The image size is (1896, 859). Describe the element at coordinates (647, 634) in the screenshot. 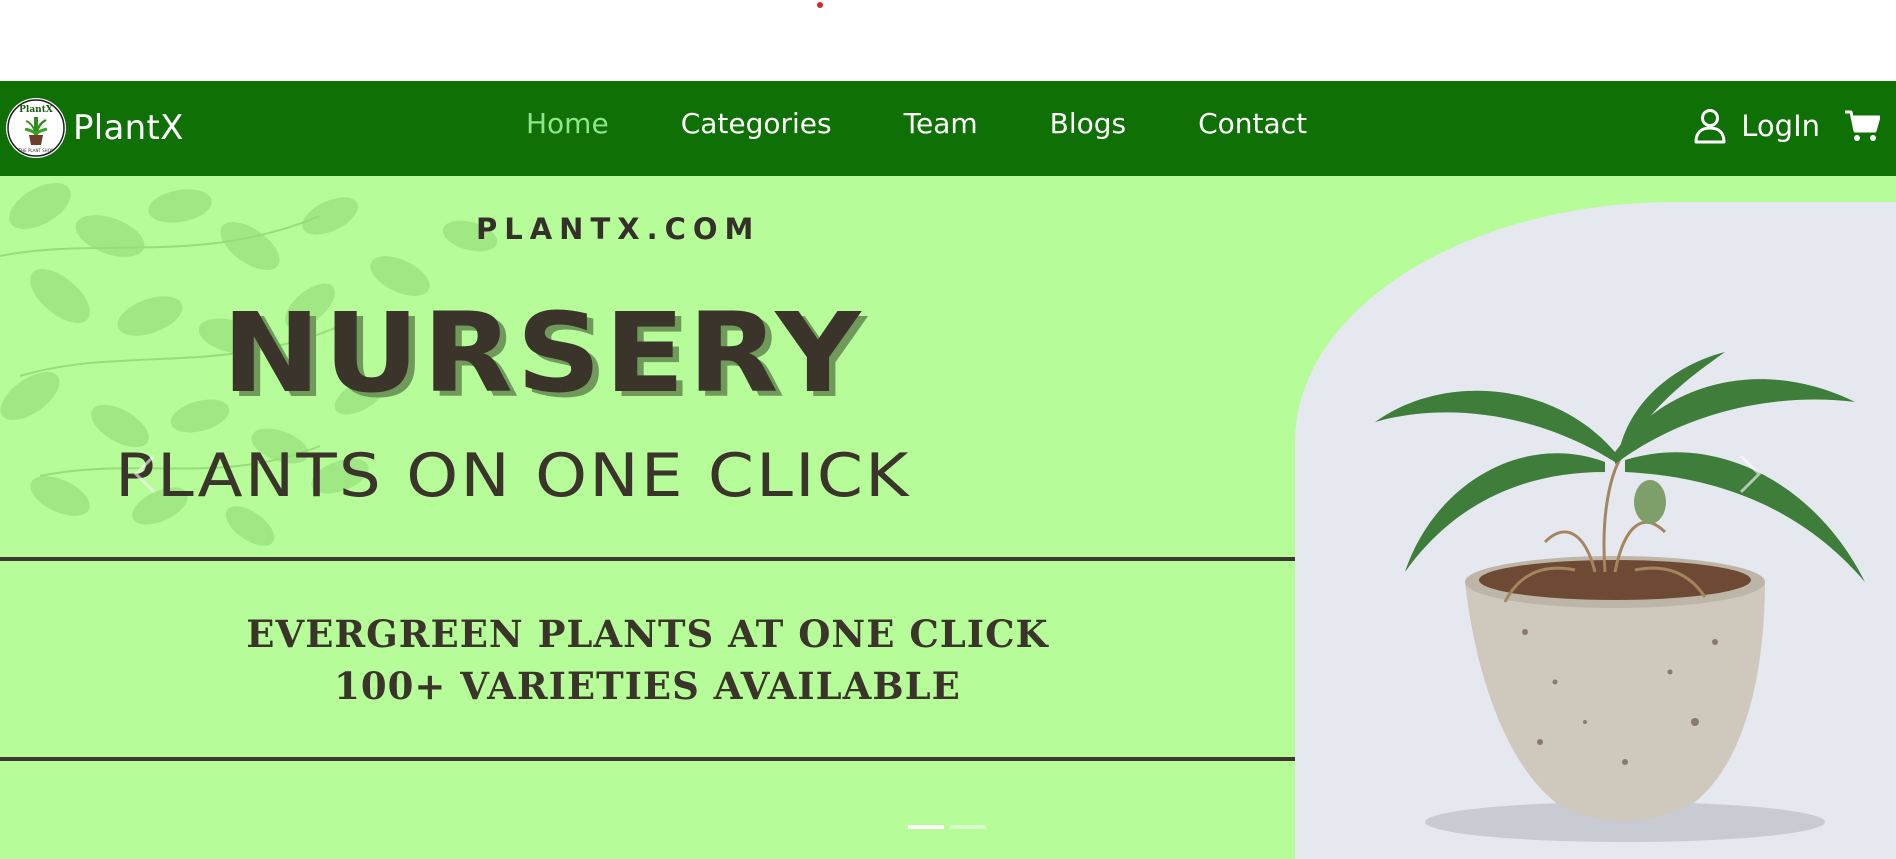

I see `hero-tagline-1: EVERGREEN PLANTS AT ONE CLICK` at that location.